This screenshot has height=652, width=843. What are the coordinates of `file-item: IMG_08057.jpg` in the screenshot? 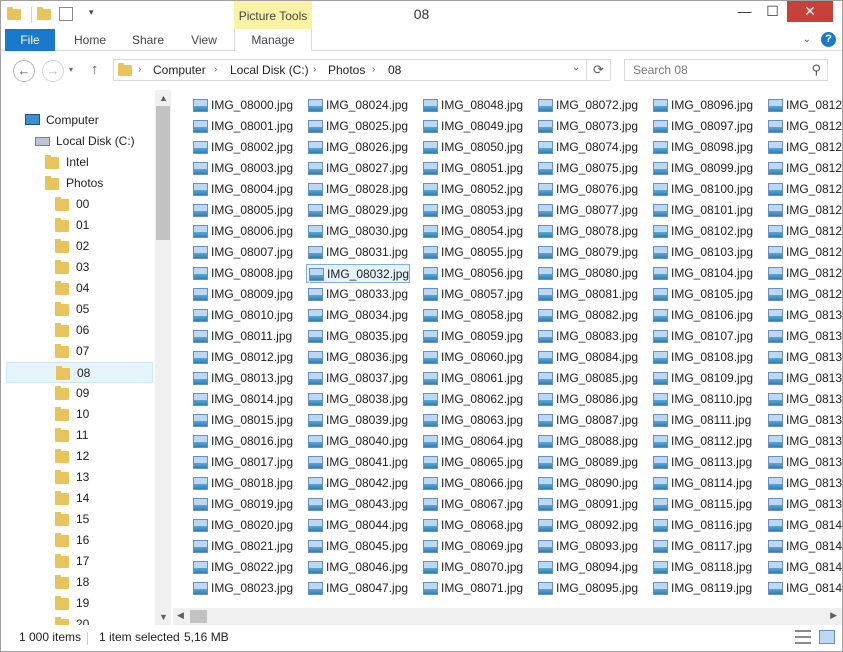 It's located at (473, 294).